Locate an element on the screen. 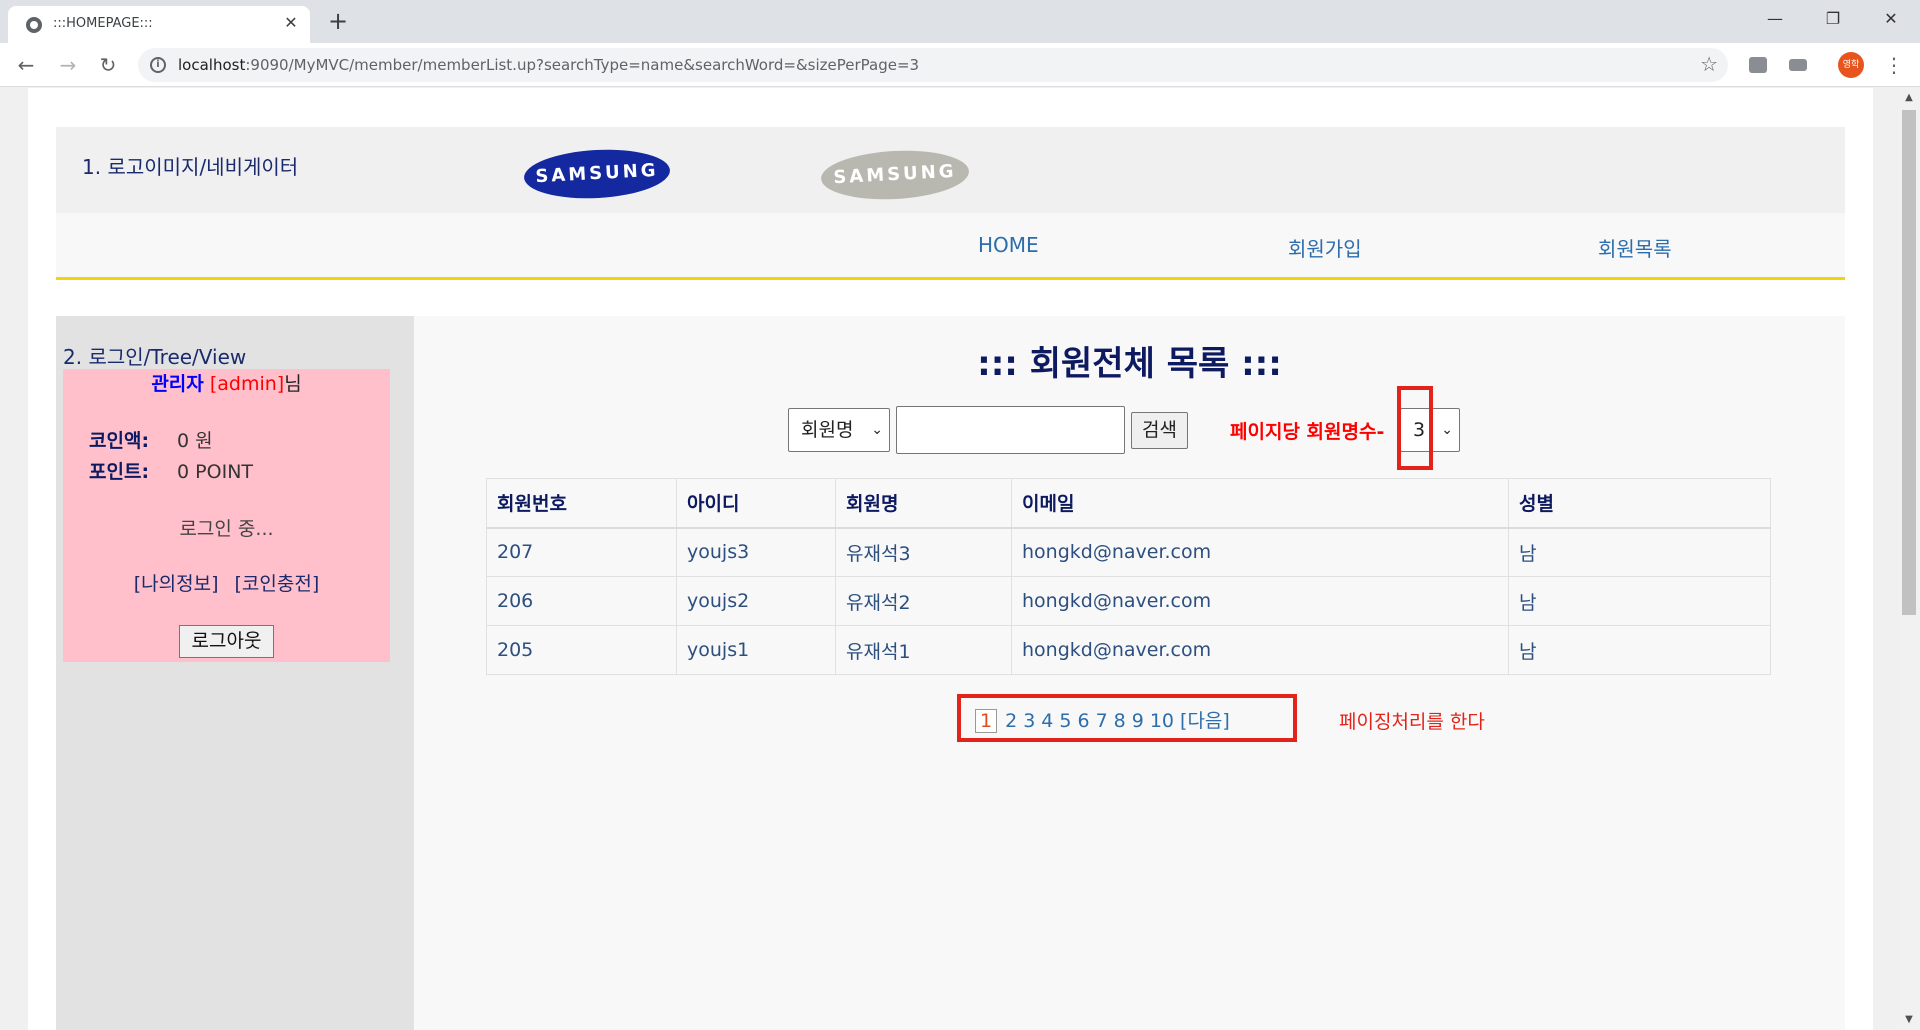 The width and height of the screenshot is (1920, 1030). url-host: localhost is located at coordinates (212, 65).